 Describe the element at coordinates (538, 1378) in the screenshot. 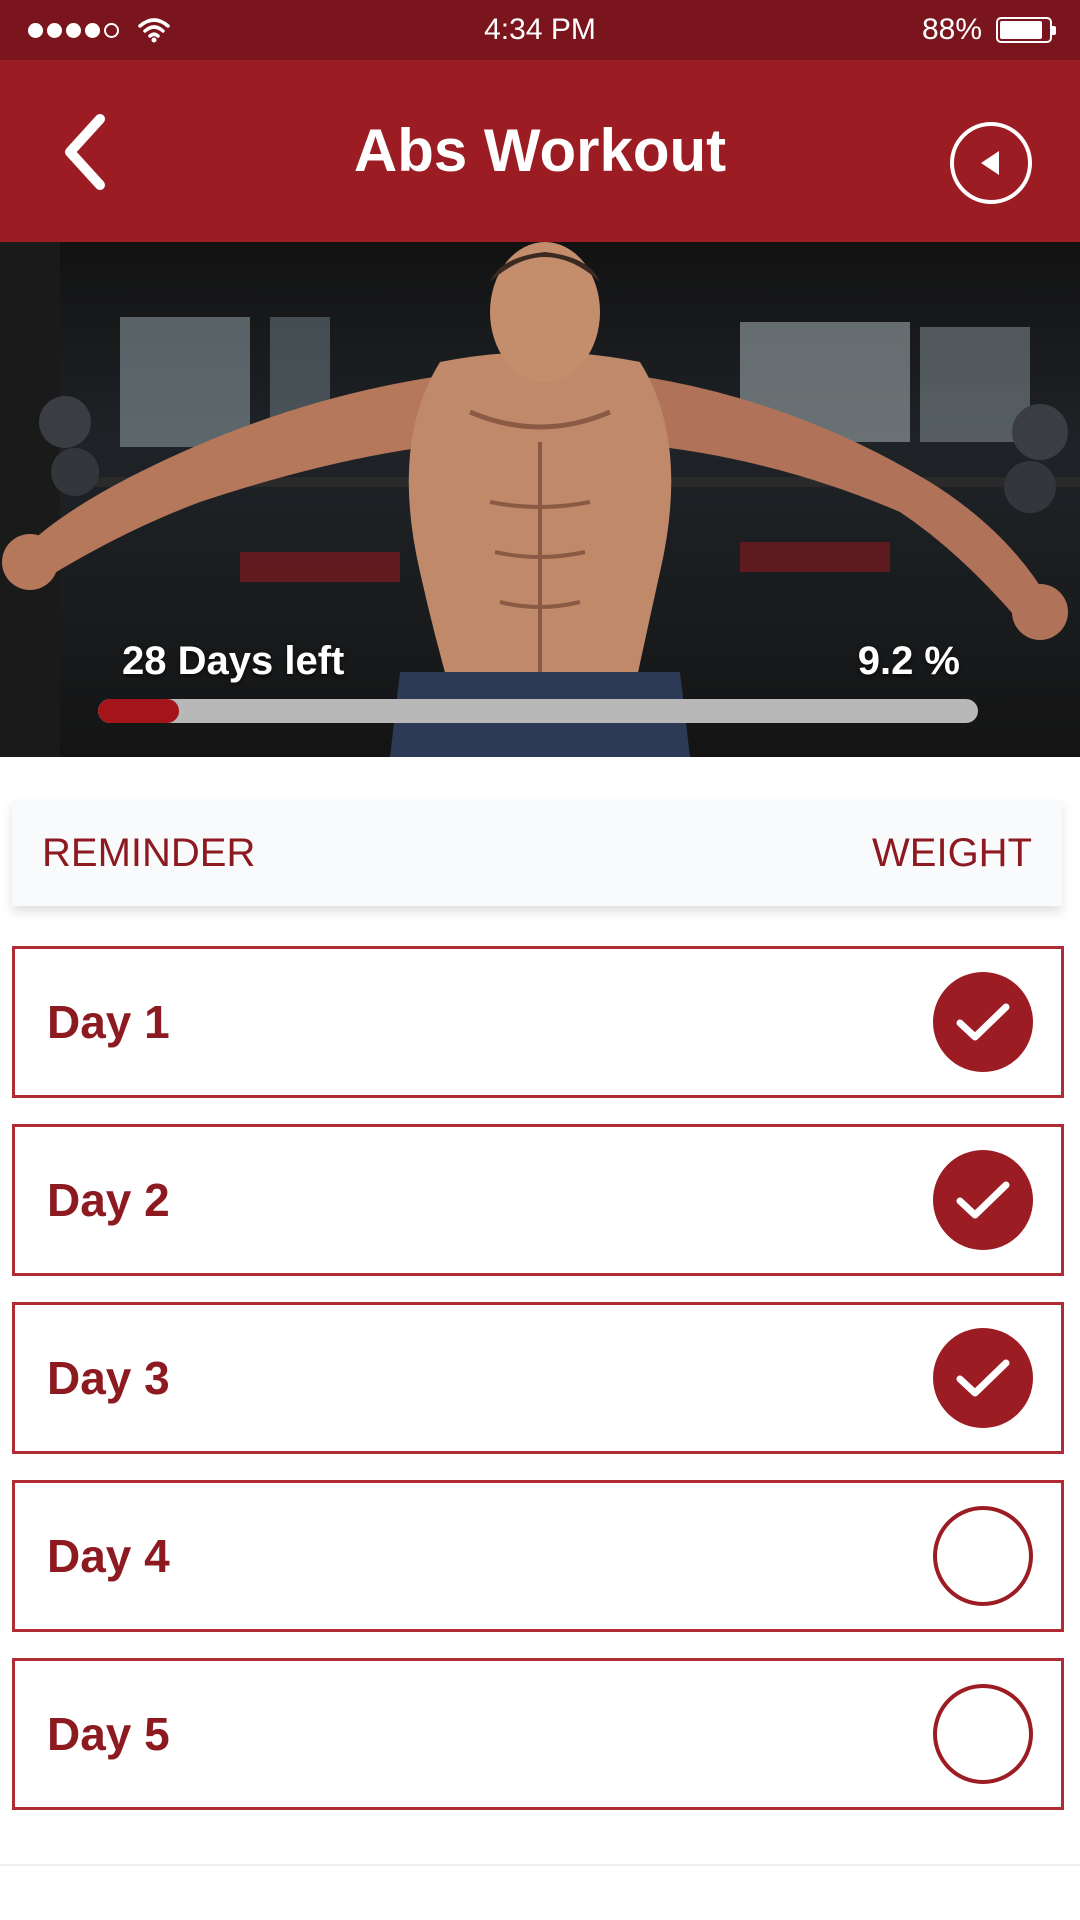

I see `day-row: Day 3` at that location.